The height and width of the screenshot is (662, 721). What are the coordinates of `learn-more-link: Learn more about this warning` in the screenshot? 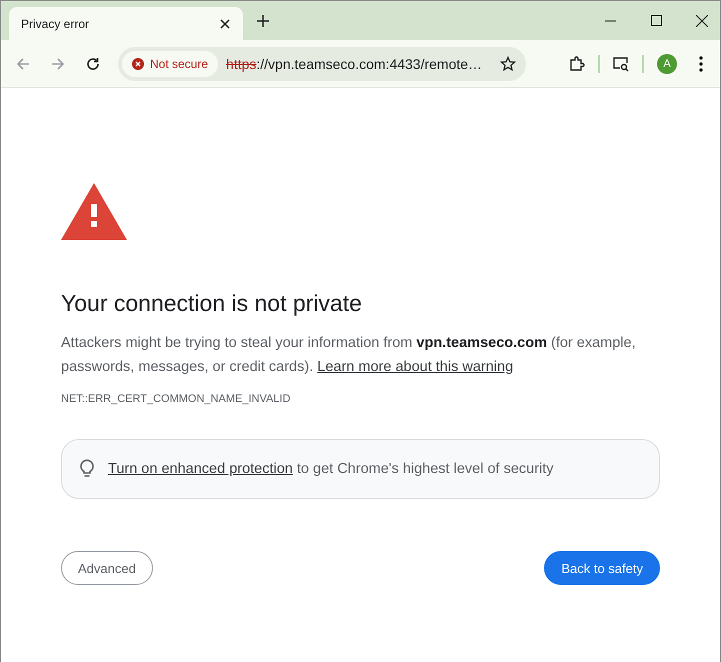 It's located at (415, 367).